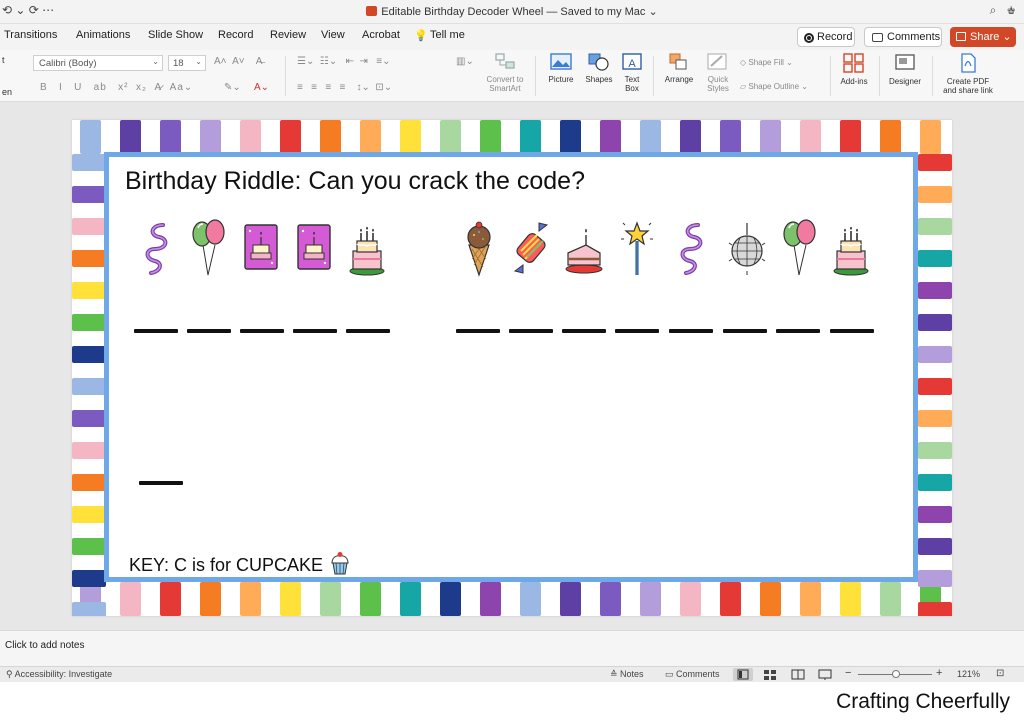 This screenshot has height=728, width=1024. What do you see at coordinates (288, 35) in the screenshot?
I see `tab-review: Review` at bounding box center [288, 35].